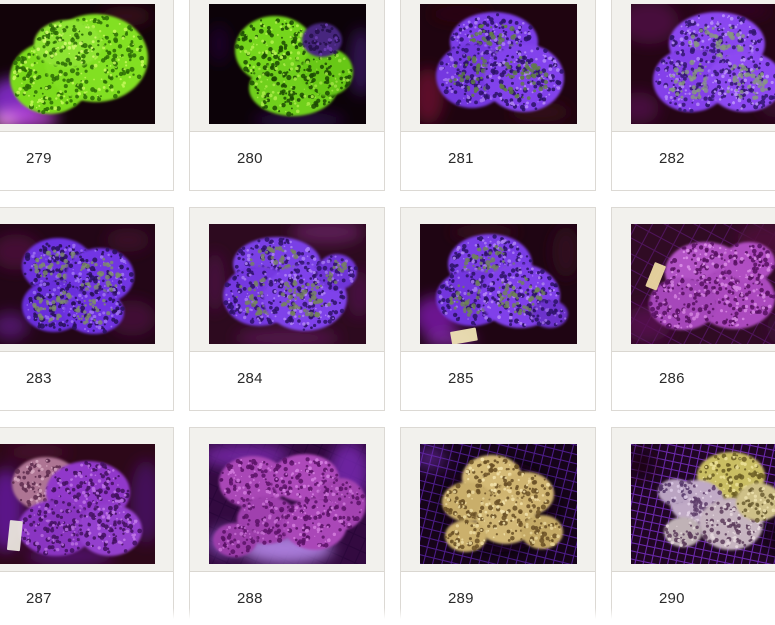 The width and height of the screenshot is (775, 625). I want to click on coral-id-label: 285, so click(461, 378).